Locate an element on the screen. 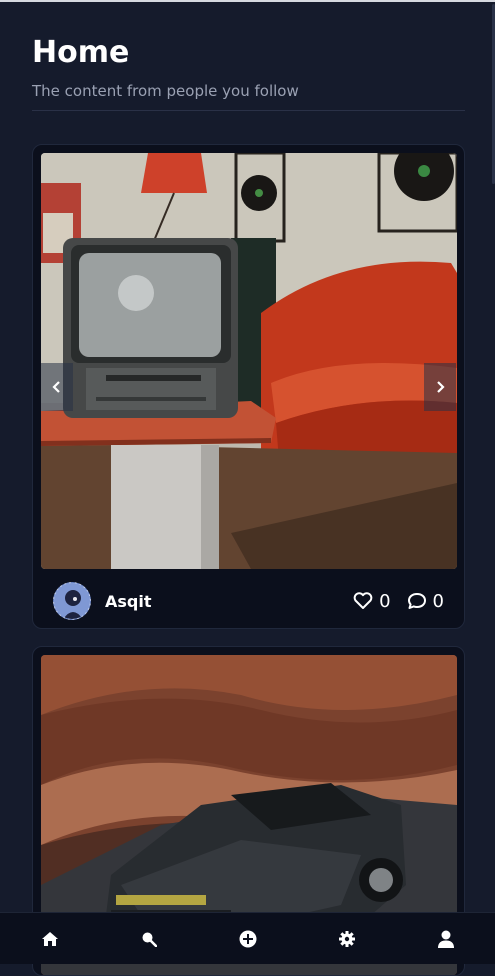 This screenshot has width=495, height=976. nav-profile is located at coordinates (446, 939).